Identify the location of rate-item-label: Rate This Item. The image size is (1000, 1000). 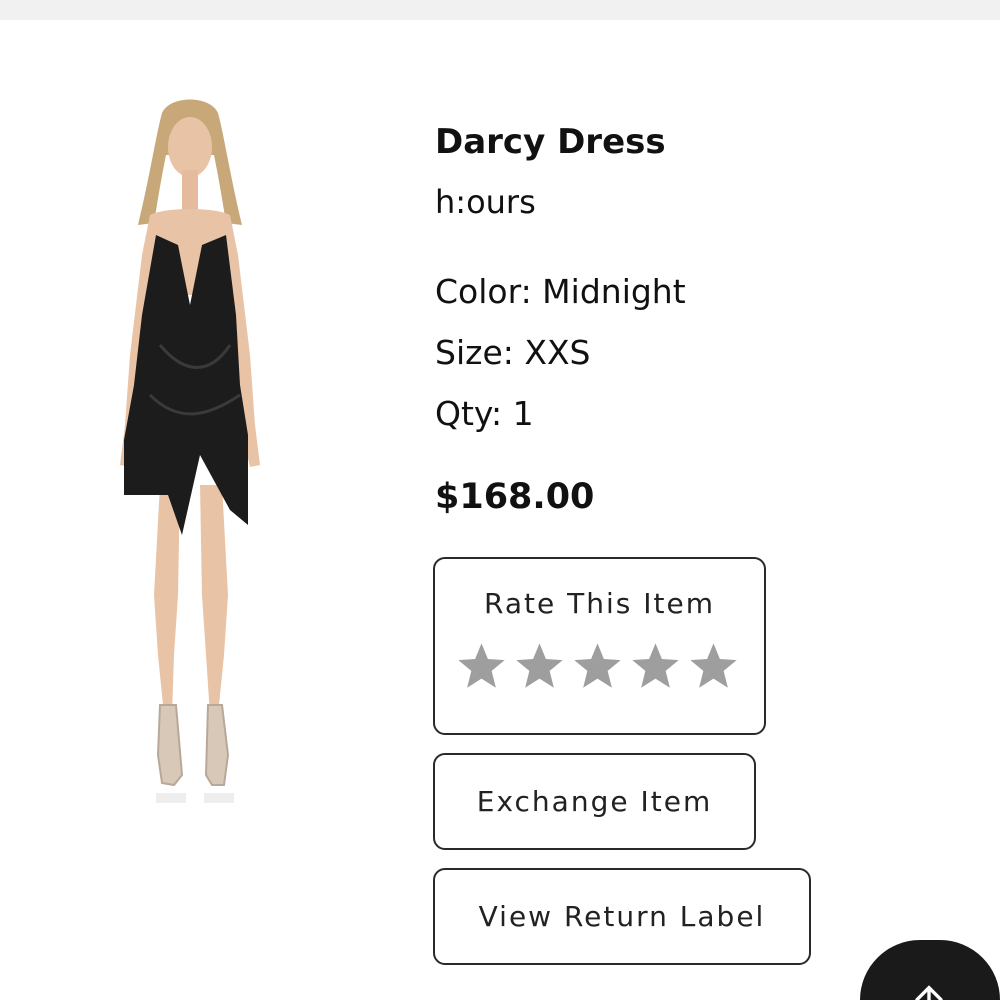
(599, 603).